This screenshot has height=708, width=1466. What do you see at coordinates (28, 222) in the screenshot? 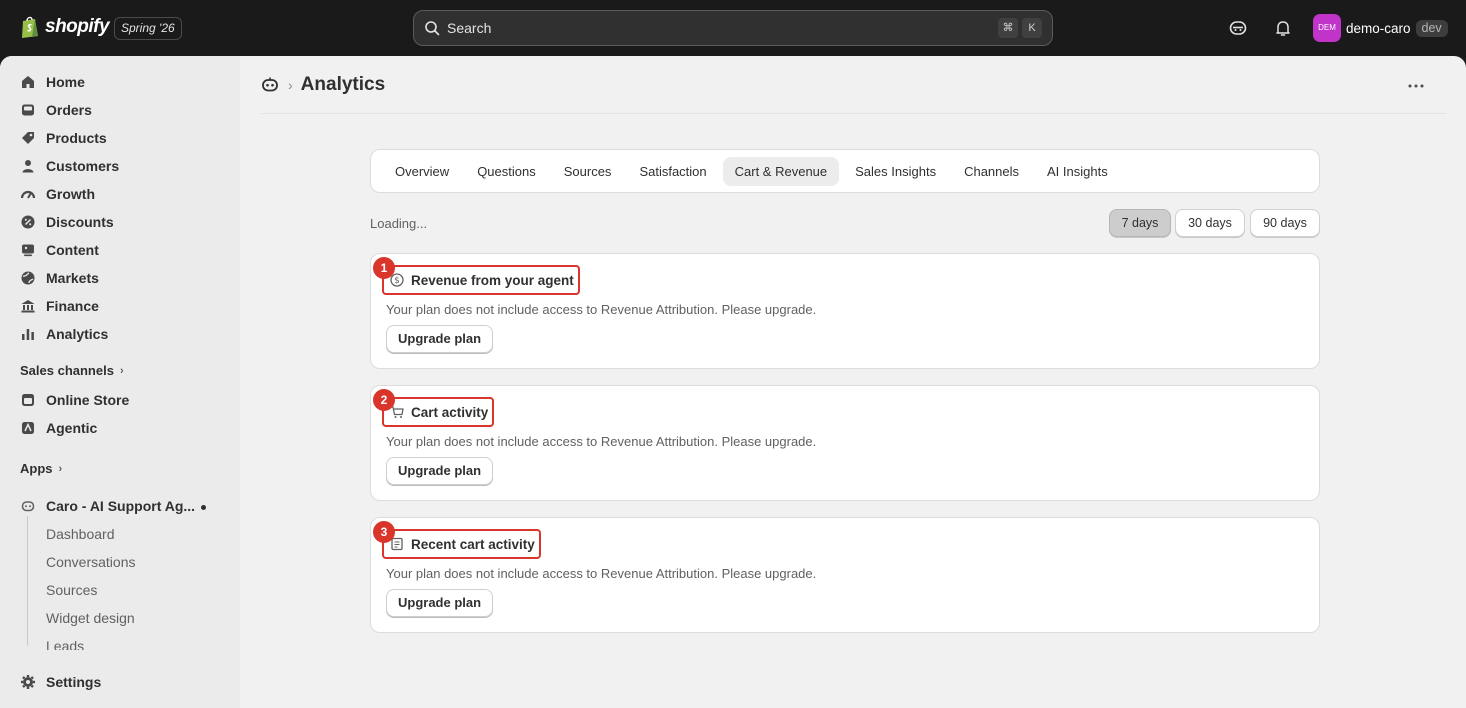
I see `discount-icon` at bounding box center [28, 222].